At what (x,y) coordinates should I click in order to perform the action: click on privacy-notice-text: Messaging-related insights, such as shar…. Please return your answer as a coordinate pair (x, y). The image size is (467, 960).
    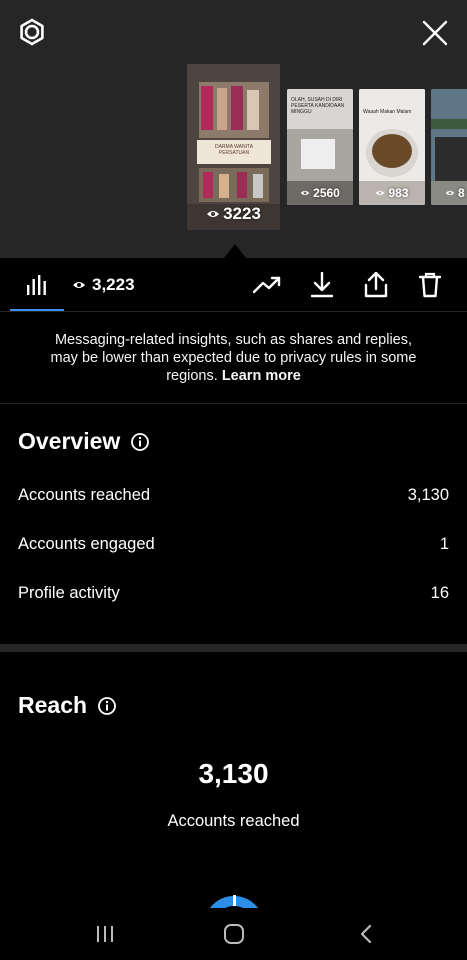
    Looking at the image, I should click on (233, 358).